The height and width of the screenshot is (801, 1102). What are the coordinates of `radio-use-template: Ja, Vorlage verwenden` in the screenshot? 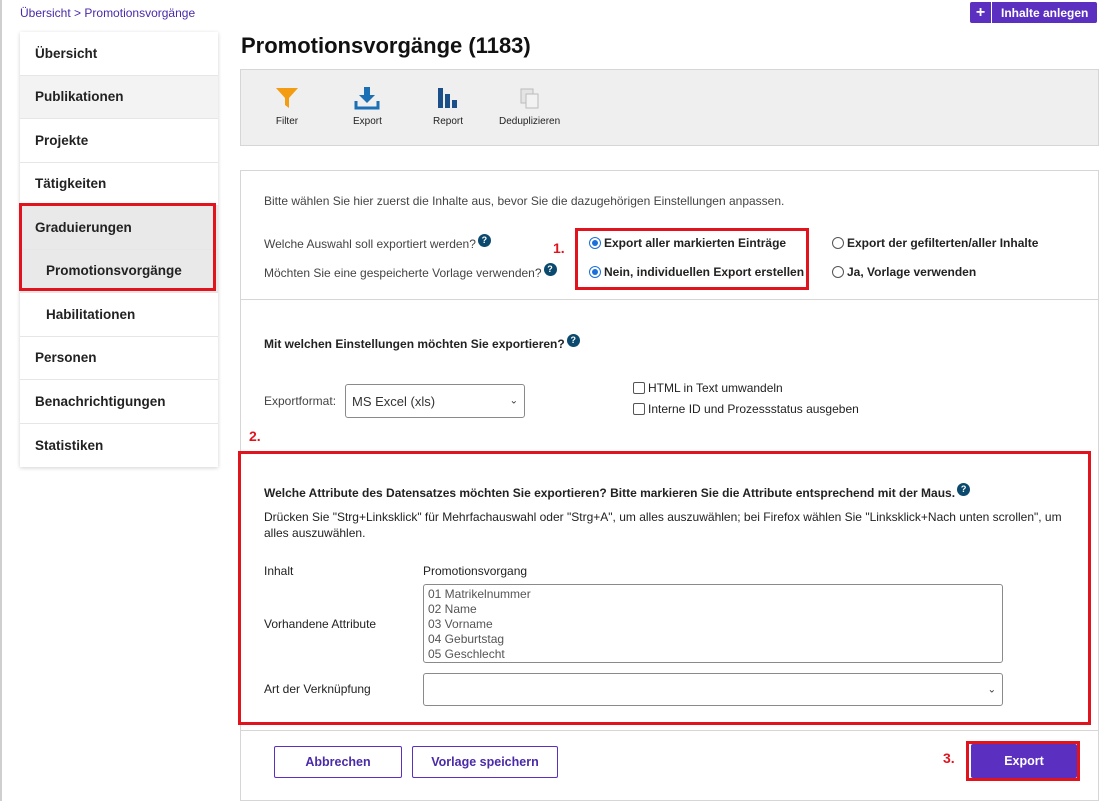 It's located at (904, 272).